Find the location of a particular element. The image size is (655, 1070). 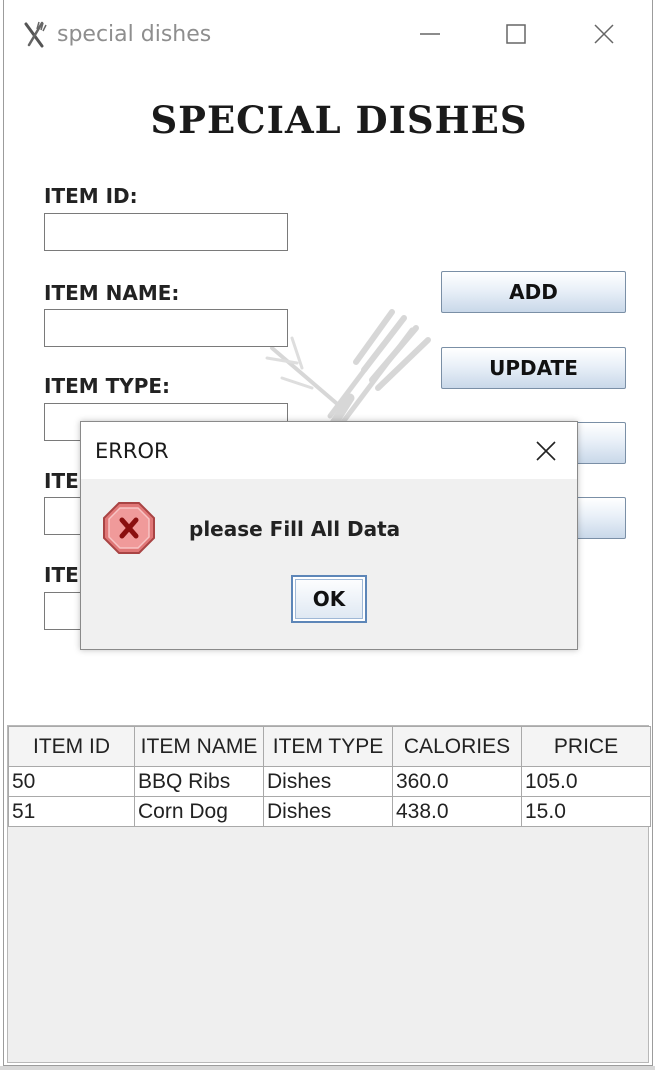

table-row: 51 Corn Dog Dishes 438.0 15.0 is located at coordinates (329, 811).